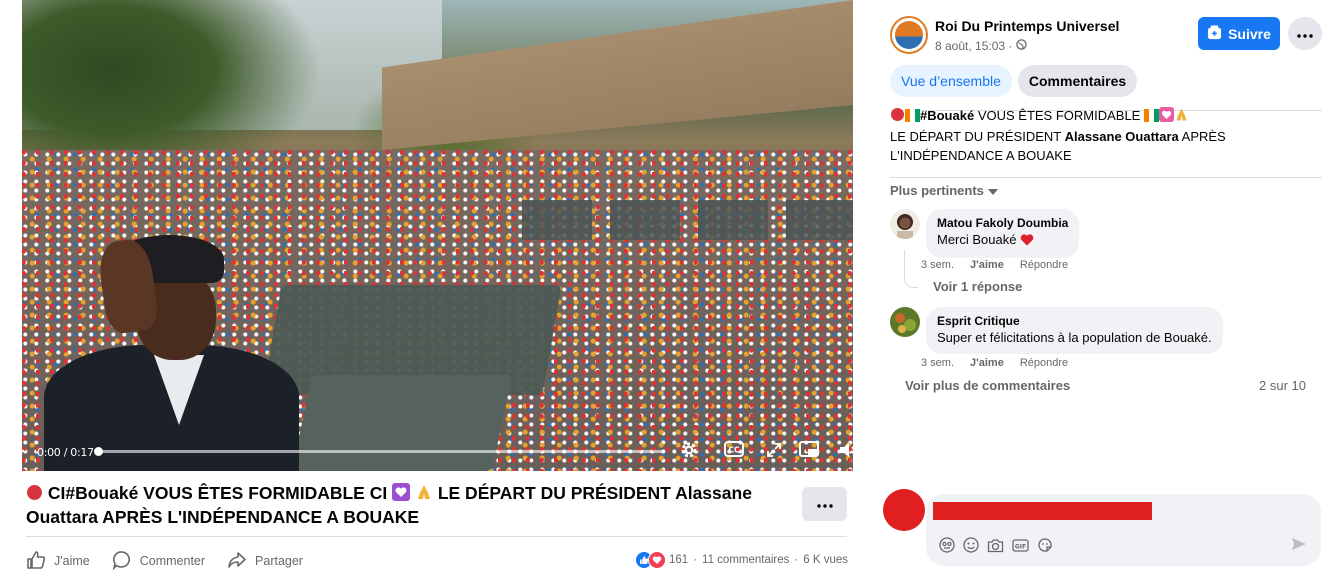 The width and height of the screenshot is (1336, 582). I want to click on emoji-icon, so click(971, 545).